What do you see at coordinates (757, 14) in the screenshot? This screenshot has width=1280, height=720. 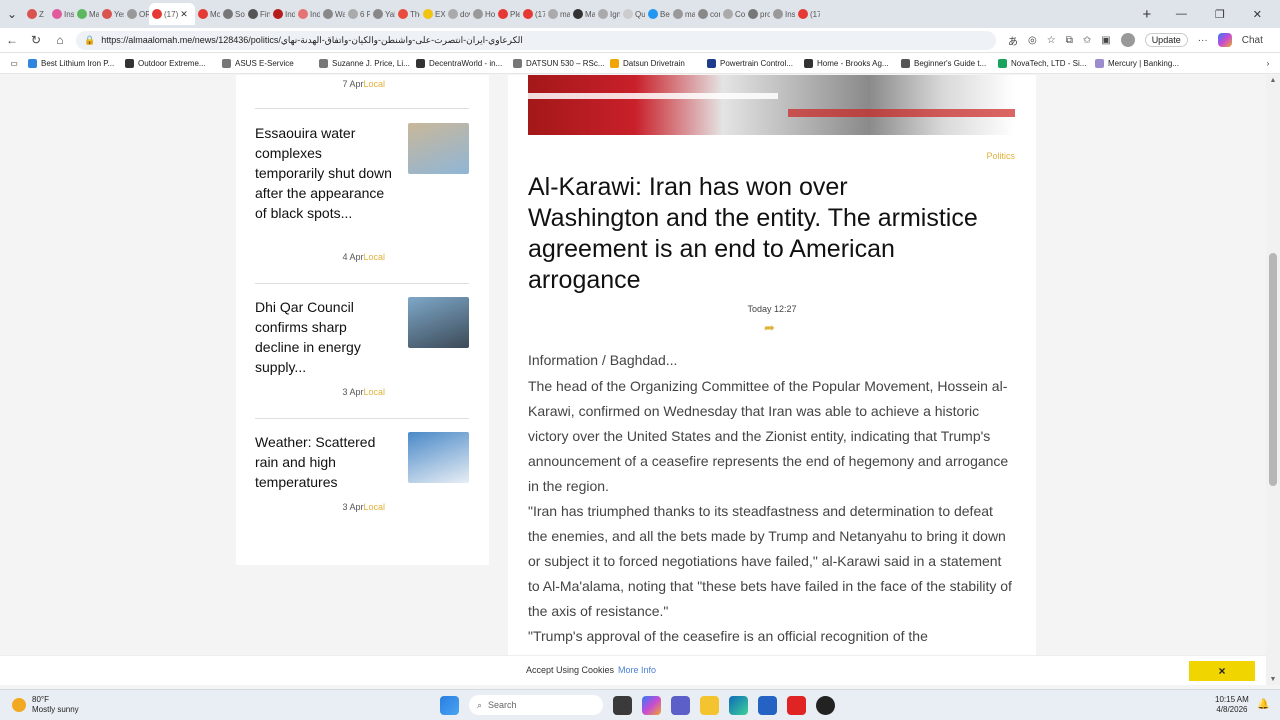 I see `browser-tab: prof` at bounding box center [757, 14].